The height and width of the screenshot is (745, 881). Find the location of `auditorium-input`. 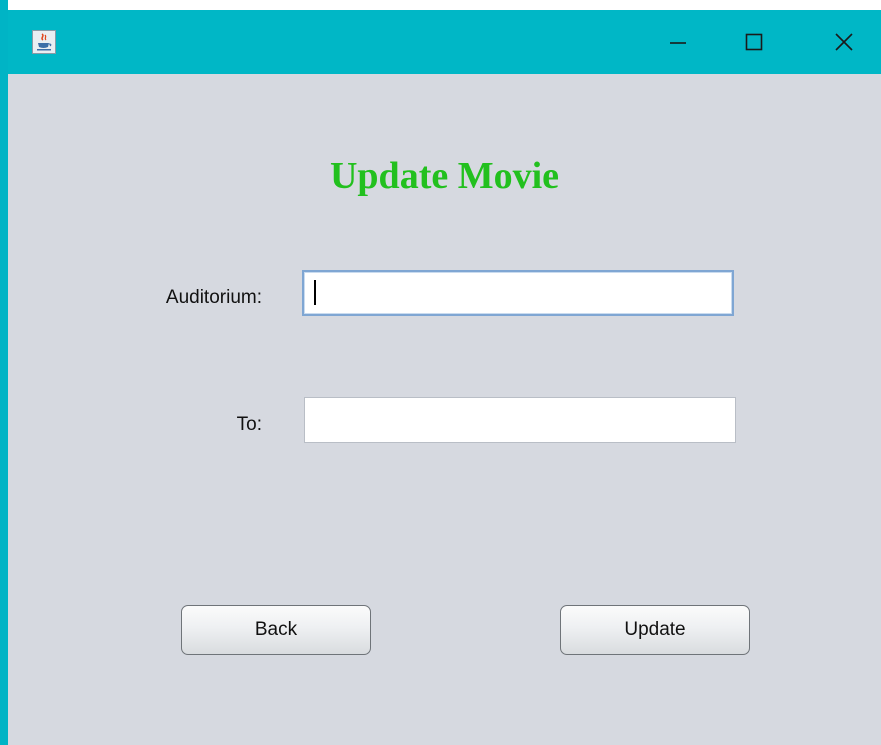

auditorium-input is located at coordinates (518, 293).